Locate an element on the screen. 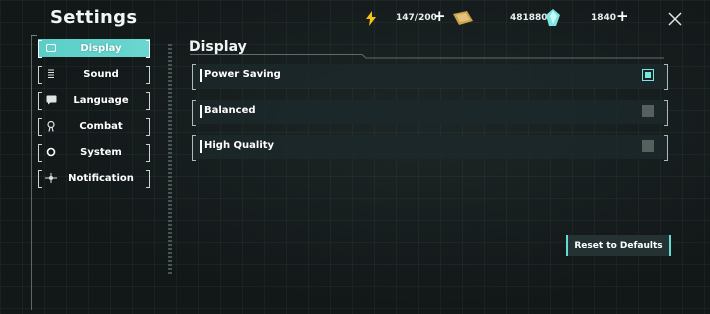  sidebar-item-label: Combat is located at coordinates (101, 126).